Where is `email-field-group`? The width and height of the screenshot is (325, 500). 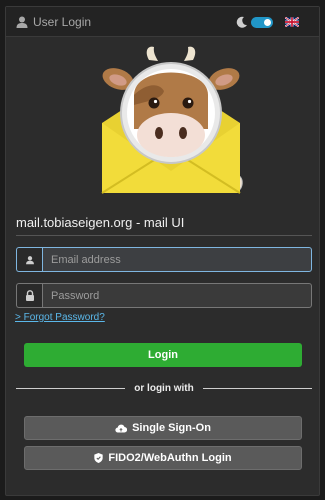
email-field-group is located at coordinates (164, 259).